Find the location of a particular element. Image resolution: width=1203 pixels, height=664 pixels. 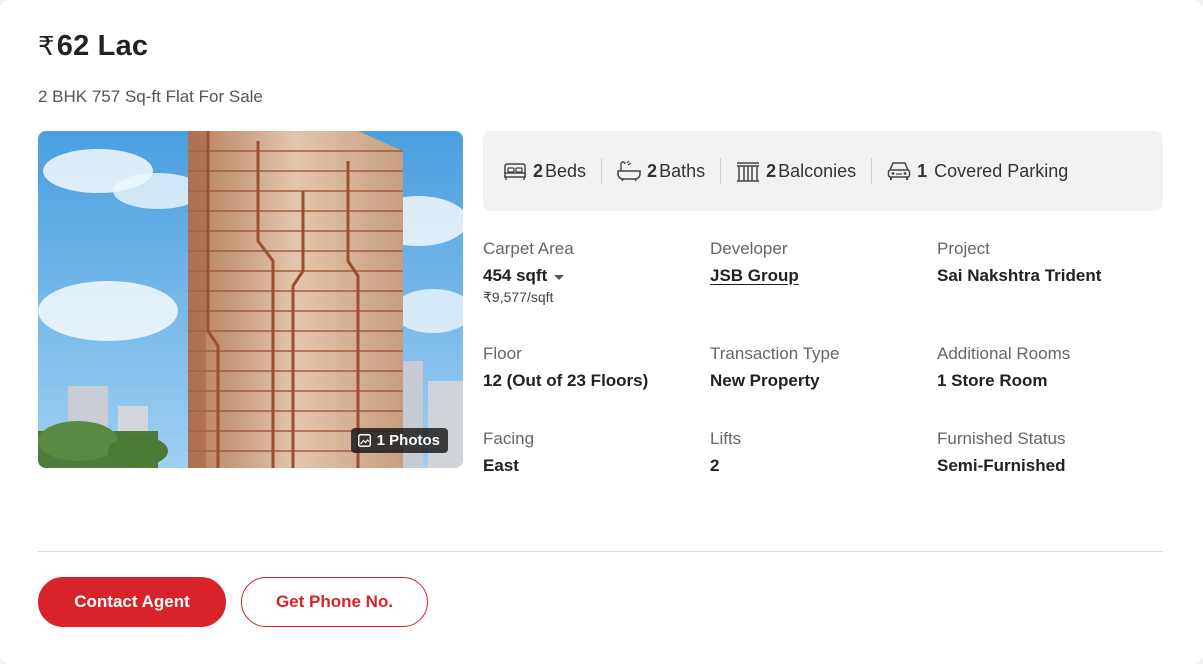

furnished-status-value: Semi-Furnished is located at coordinates (1001, 465).